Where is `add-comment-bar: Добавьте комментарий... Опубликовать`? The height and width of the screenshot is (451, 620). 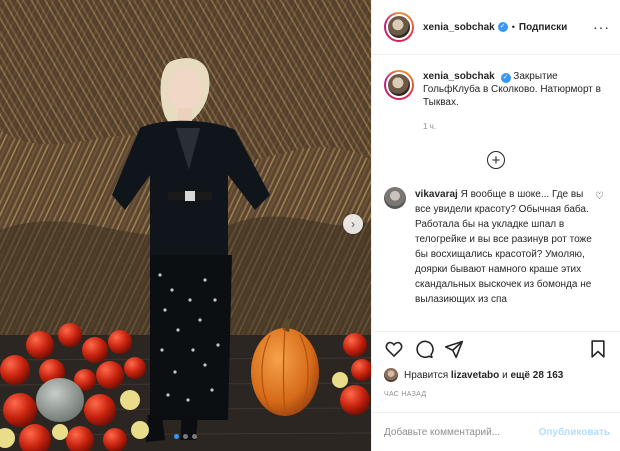
add-comment-bar: Добавьте комментарий... Опубликовать is located at coordinates (496, 431).